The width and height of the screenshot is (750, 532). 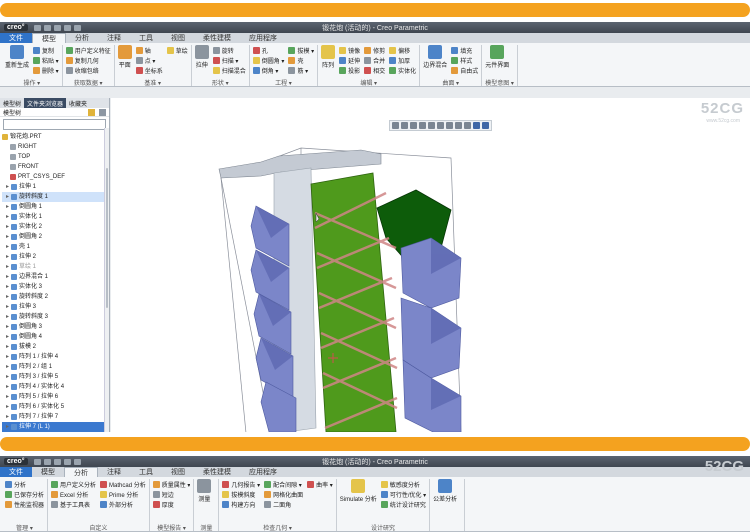 I want to click on ribbon-command-1-0: 用户定义分析, so click(x=73, y=484).